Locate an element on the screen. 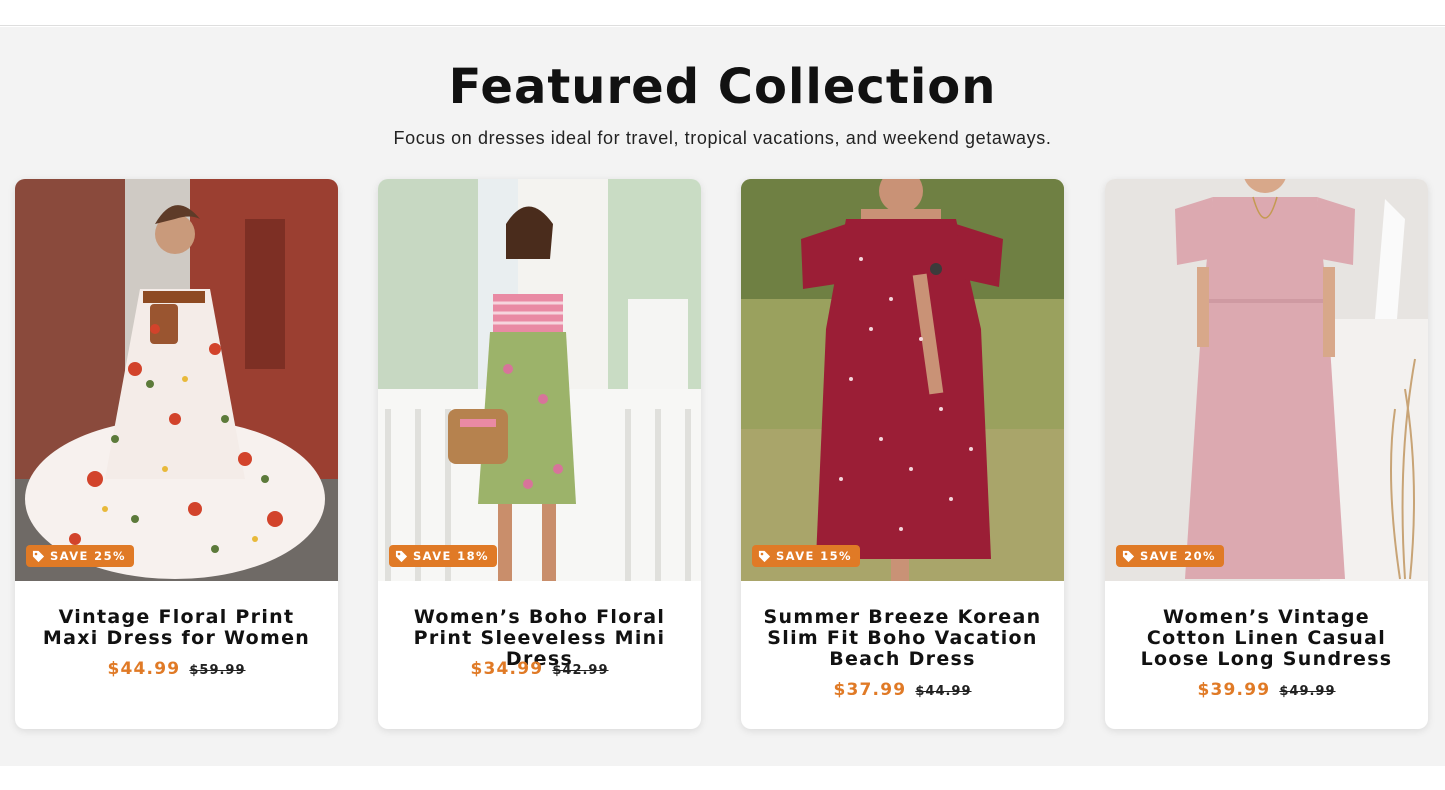  badge-label: SAVE 20% is located at coordinates (1178, 556).